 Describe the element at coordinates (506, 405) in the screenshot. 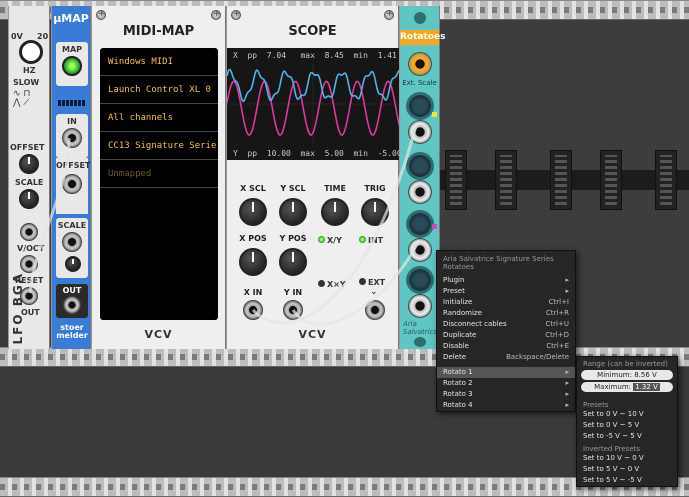

I see `menu-item-rotato-4: Rotato 4 ▸` at that location.